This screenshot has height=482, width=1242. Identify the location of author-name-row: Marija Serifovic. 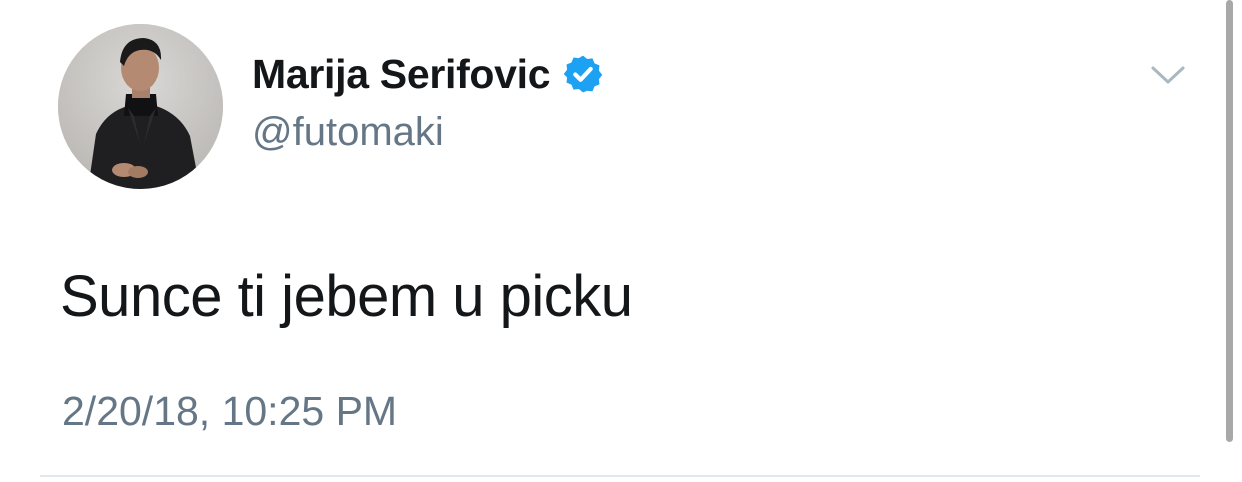
(428, 74).